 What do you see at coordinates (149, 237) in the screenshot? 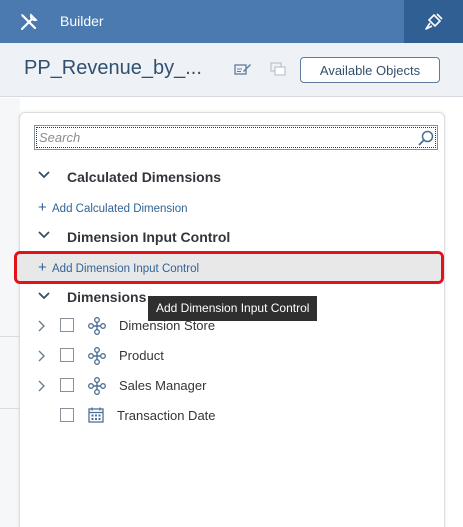
I see `section-title-dimension-input-control: Dimension Input Control` at bounding box center [149, 237].